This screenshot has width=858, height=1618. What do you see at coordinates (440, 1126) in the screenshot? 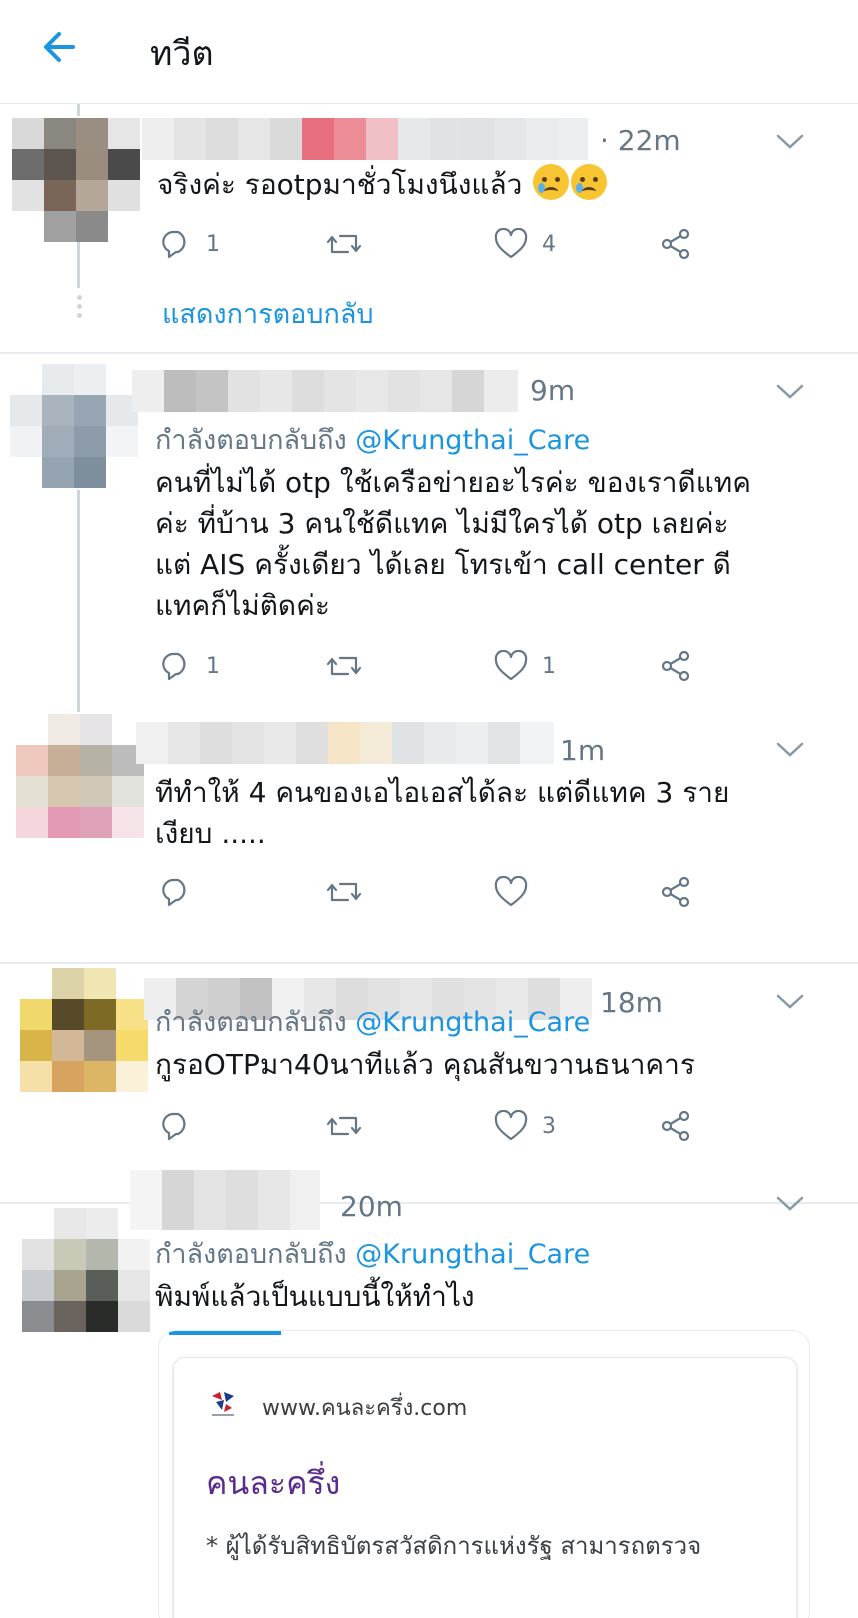
I see `tweet-actions: 3` at bounding box center [440, 1126].